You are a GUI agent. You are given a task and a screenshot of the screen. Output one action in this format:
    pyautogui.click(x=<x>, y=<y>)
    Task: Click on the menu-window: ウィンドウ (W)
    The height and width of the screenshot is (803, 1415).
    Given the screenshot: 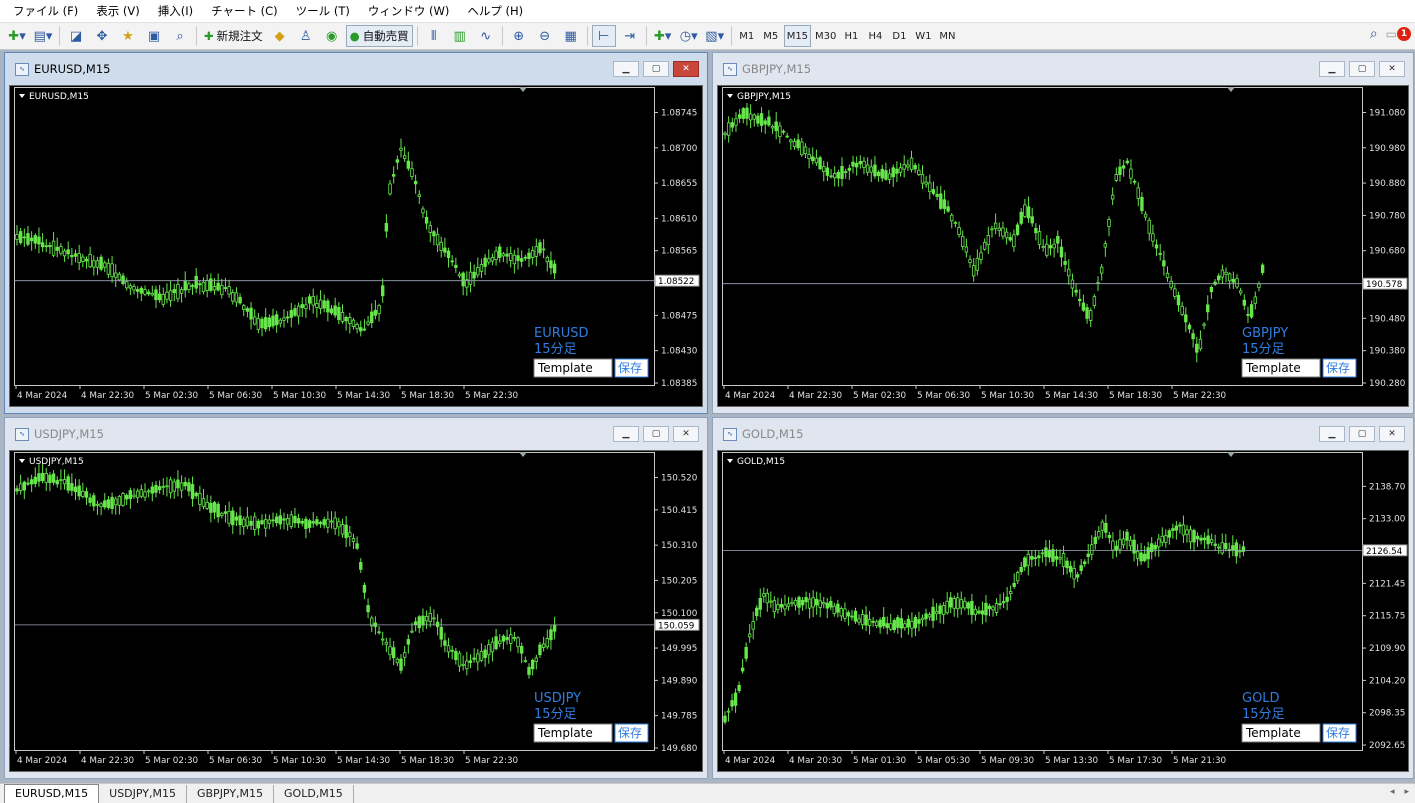 What is the action you would take?
    pyautogui.click(x=409, y=11)
    